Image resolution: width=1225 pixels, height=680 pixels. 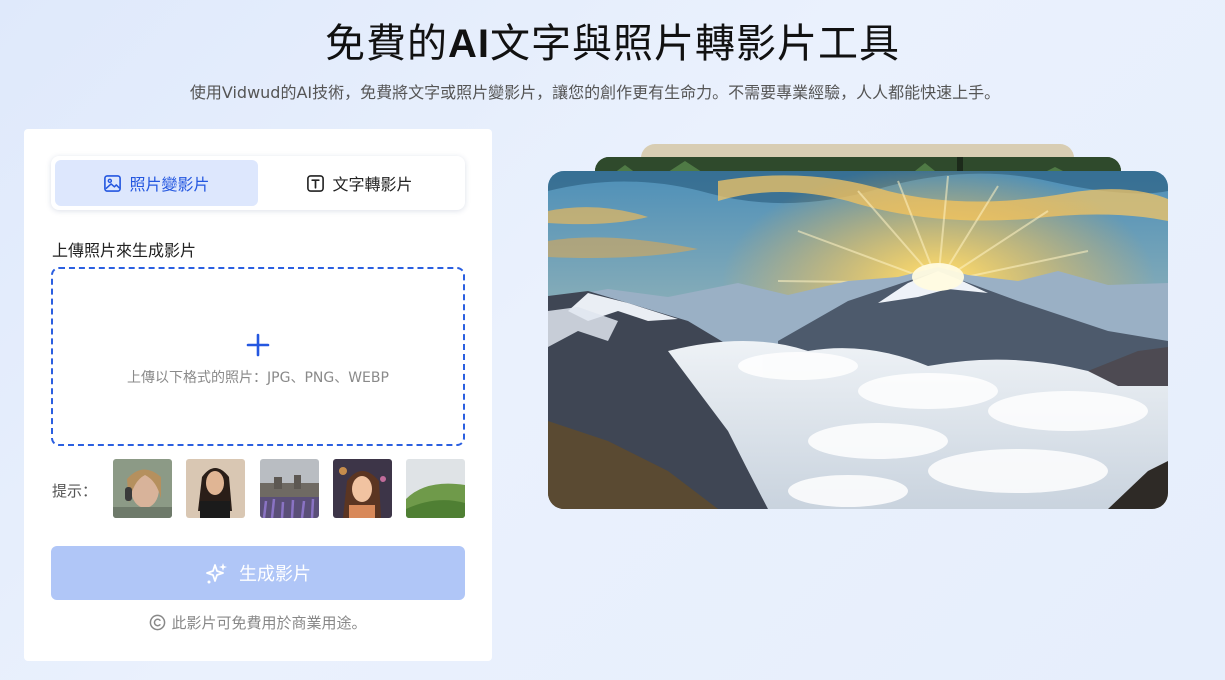 I want to click on license-note-text: 此影片可免費用於商業用途。, so click(x=269, y=623).